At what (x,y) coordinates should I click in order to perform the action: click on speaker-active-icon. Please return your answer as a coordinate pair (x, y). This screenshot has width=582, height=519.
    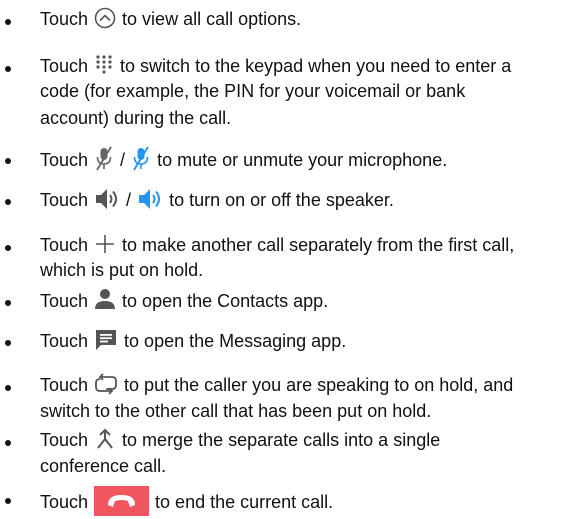
    Looking at the image, I should click on (150, 199).